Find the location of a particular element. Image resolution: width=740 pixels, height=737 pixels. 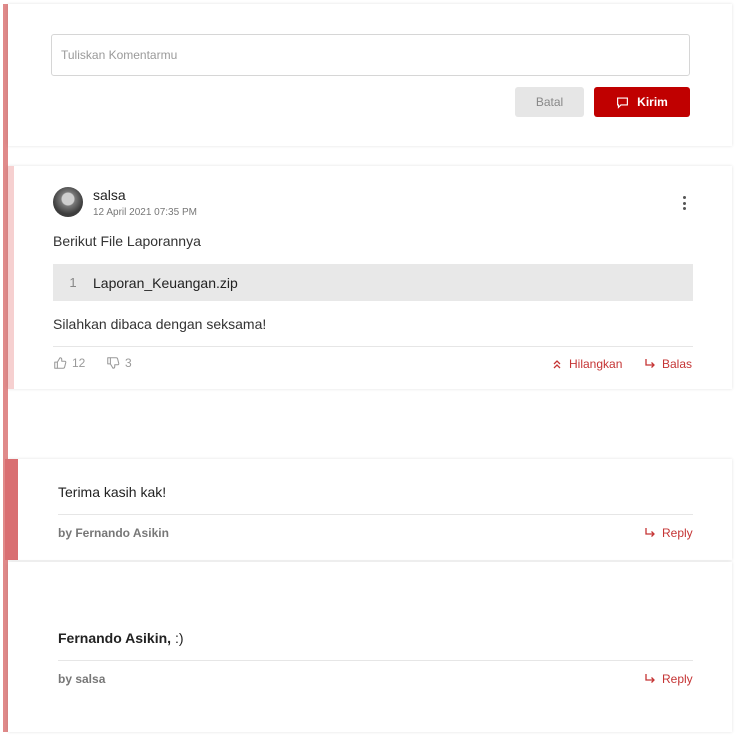

dislike-count: 3 is located at coordinates (128, 363).